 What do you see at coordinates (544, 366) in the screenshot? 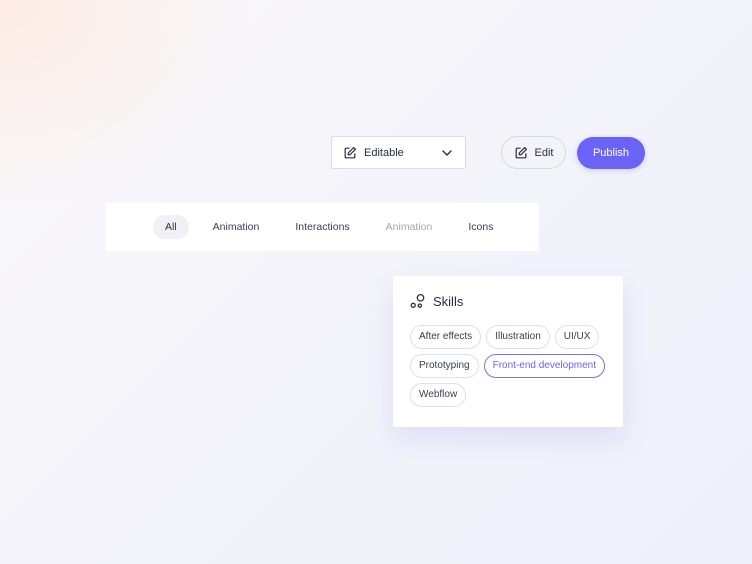
I see `chip-front-end-development: Front-end development` at bounding box center [544, 366].